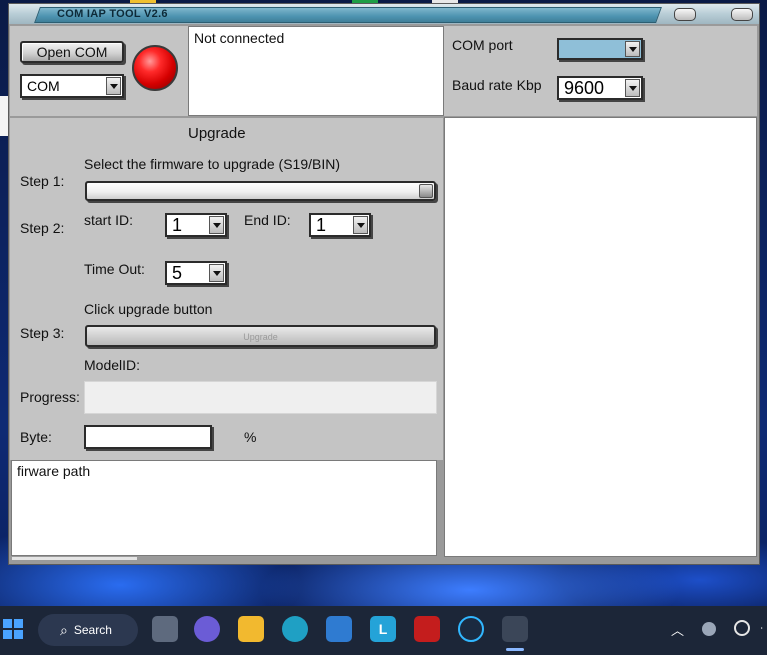 The image size is (767, 655). Describe the element at coordinates (427, 629) in the screenshot. I see `mcafee-icon` at that location.